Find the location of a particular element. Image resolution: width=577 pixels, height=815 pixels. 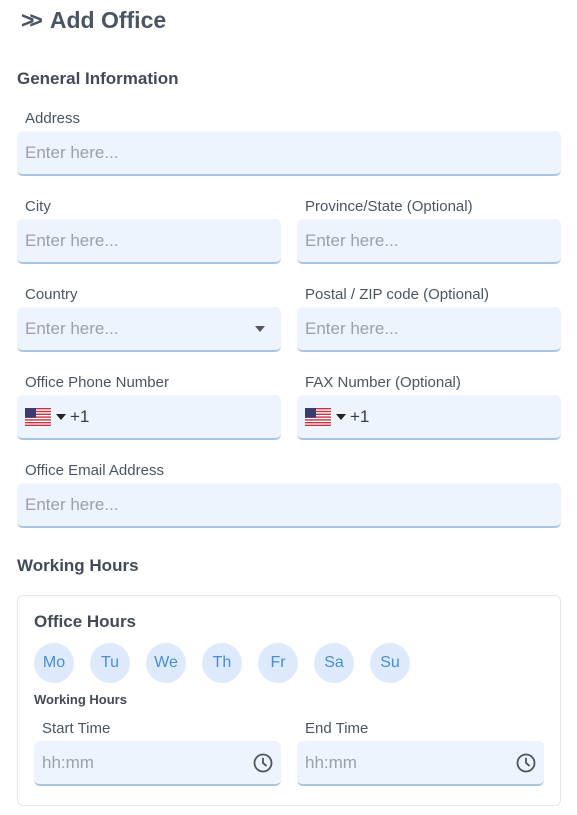

office-phone-field: +1 is located at coordinates (149, 417).